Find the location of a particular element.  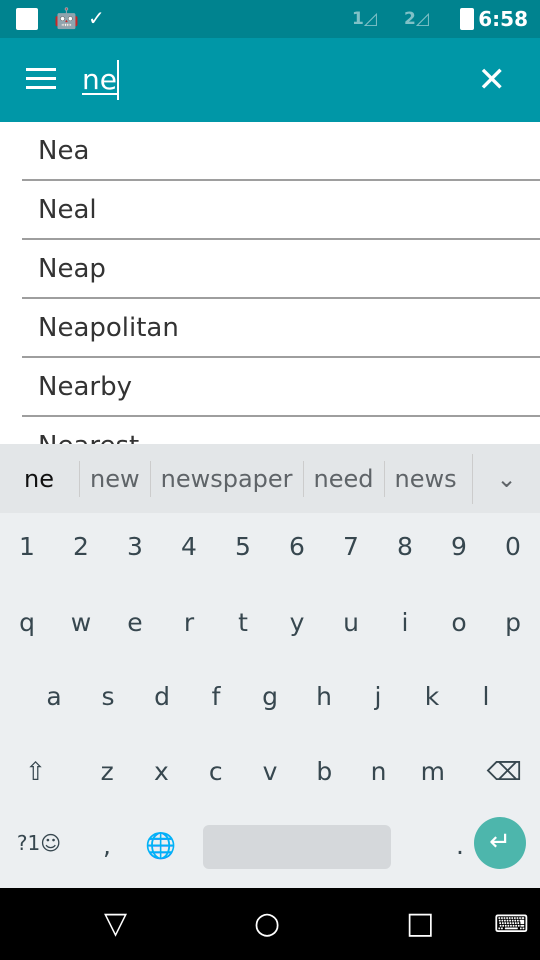

key-e: e is located at coordinates (135, 622).